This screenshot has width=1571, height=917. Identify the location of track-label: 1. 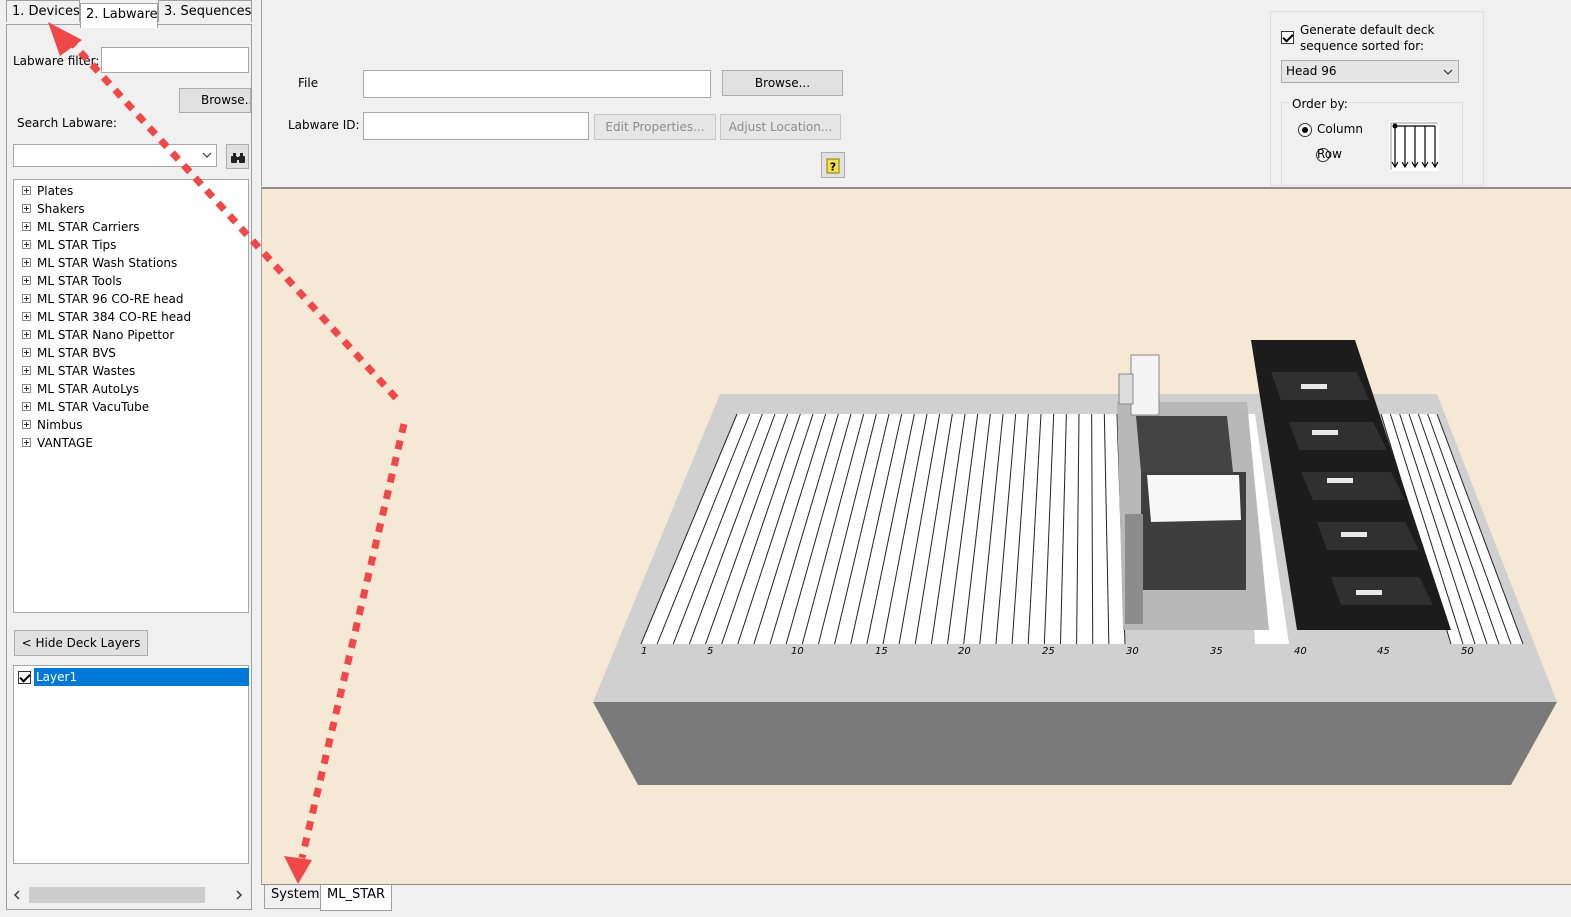
(644, 651).